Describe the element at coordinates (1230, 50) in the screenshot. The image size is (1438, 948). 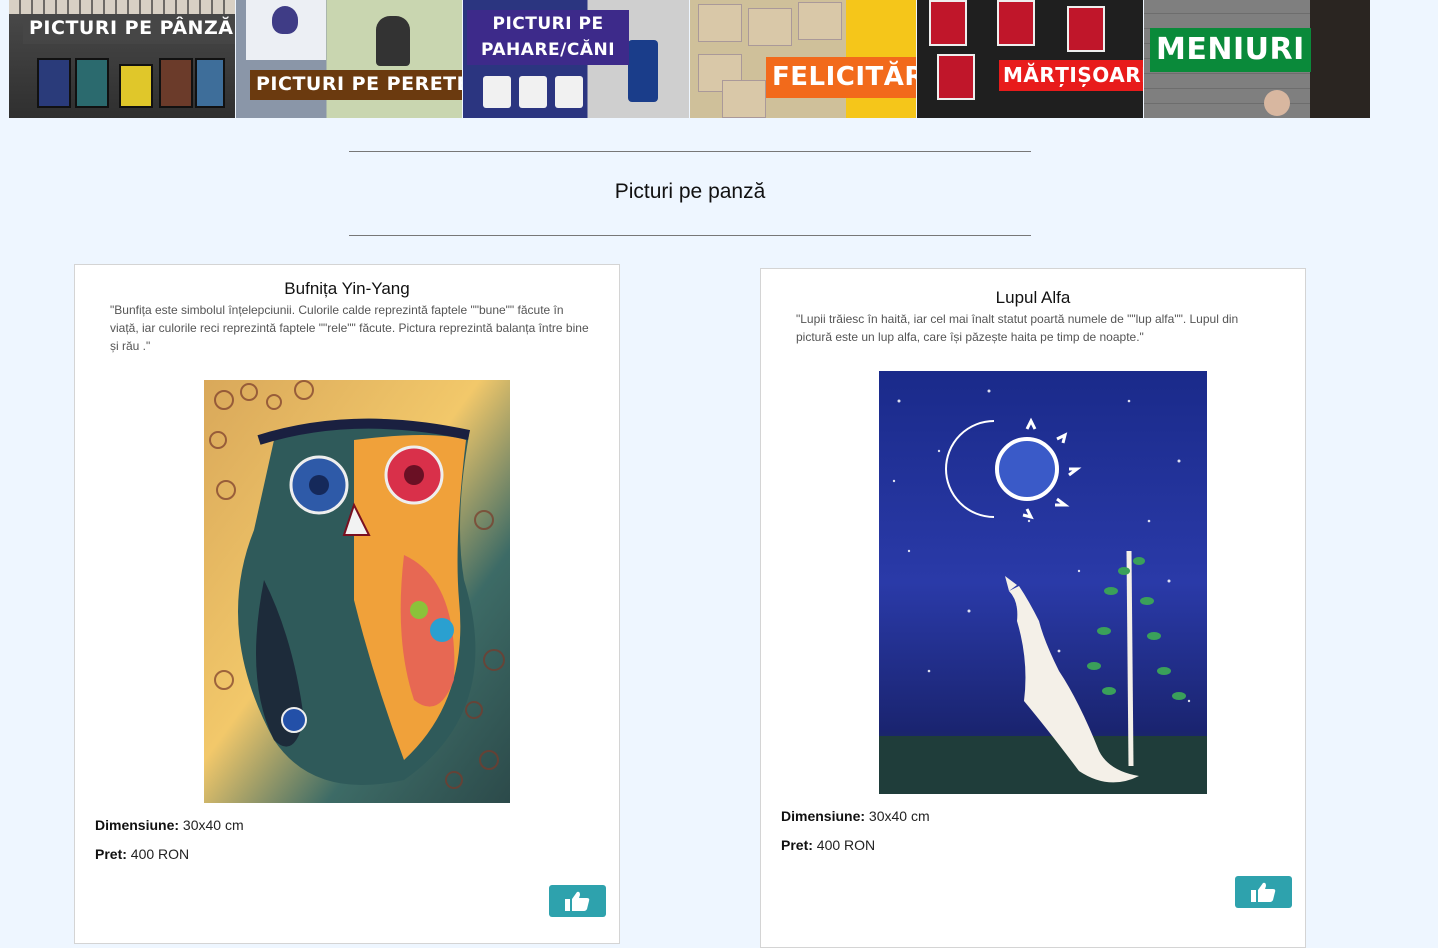
I see `category-label: MENIURI` at that location.